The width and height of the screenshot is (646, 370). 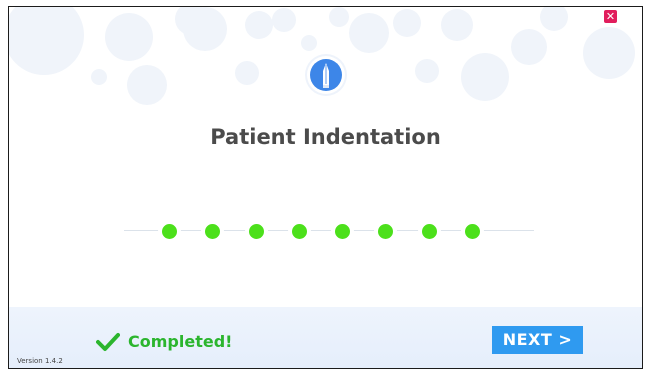 What do you see at coordinates (329, 231) in the screenshot?
I see `progress-steps` at bounding box center [329, 231].